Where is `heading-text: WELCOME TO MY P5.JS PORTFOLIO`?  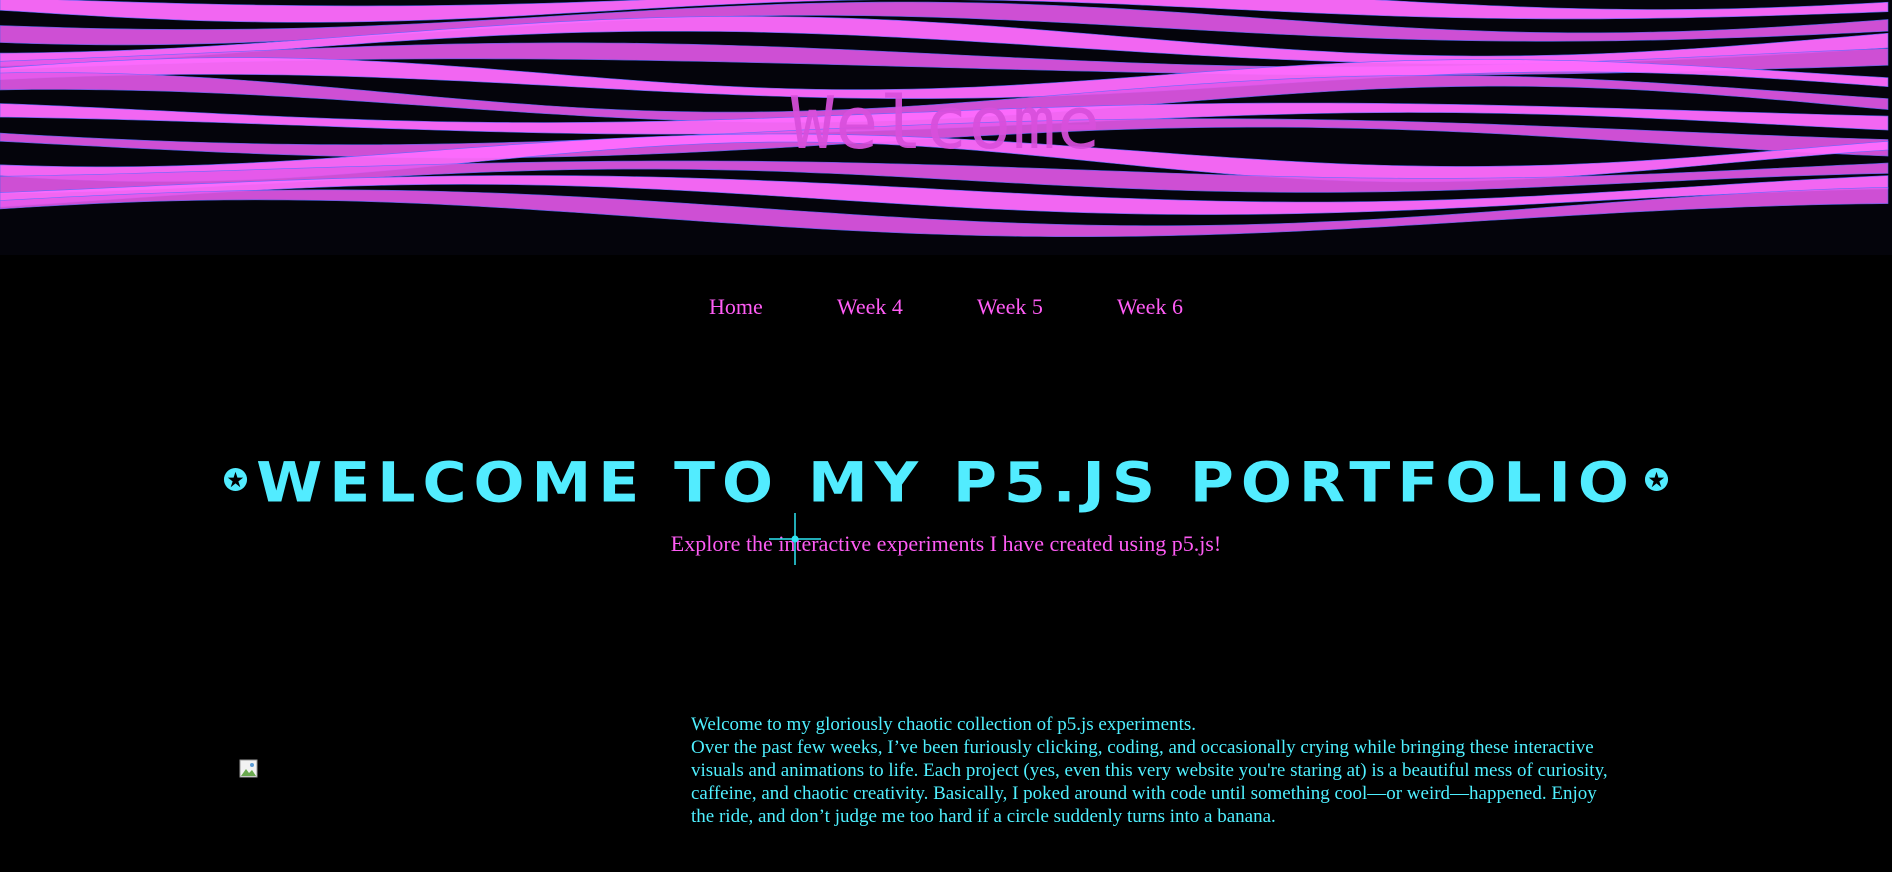 heading-text: WELCOME TO MY P5.JS PORTFOLIO is located at coordinates (946, 483).